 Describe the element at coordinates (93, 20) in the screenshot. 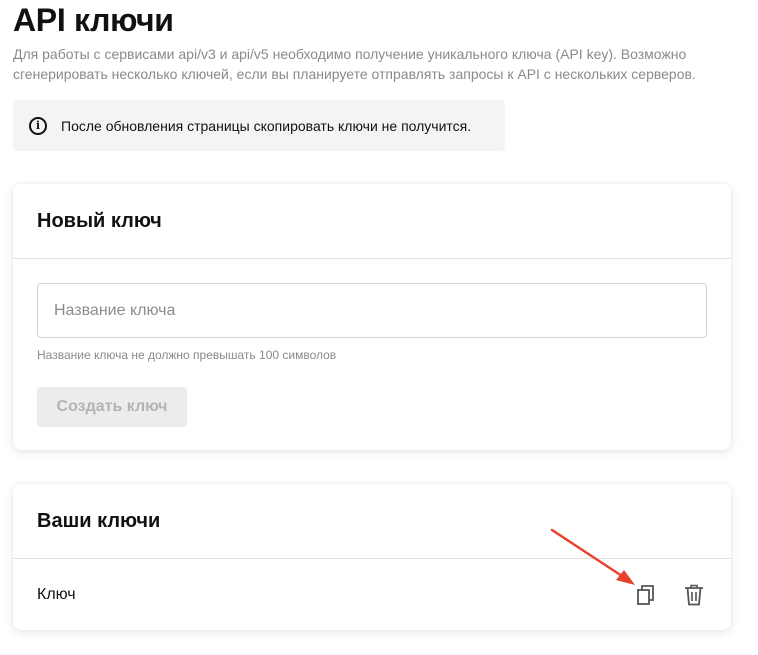

I see `page-title: API ключи` at that location.